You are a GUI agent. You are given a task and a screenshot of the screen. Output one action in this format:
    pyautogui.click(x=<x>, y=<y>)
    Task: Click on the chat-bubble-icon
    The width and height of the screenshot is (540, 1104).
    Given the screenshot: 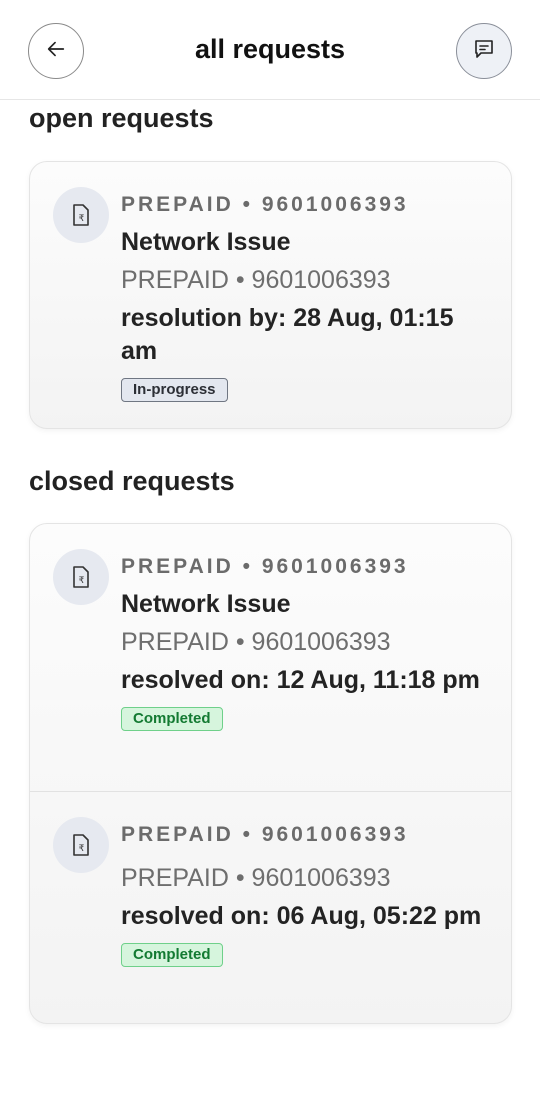 What is the action you would take?
    pyautogui.click(x=484, y=51)
    